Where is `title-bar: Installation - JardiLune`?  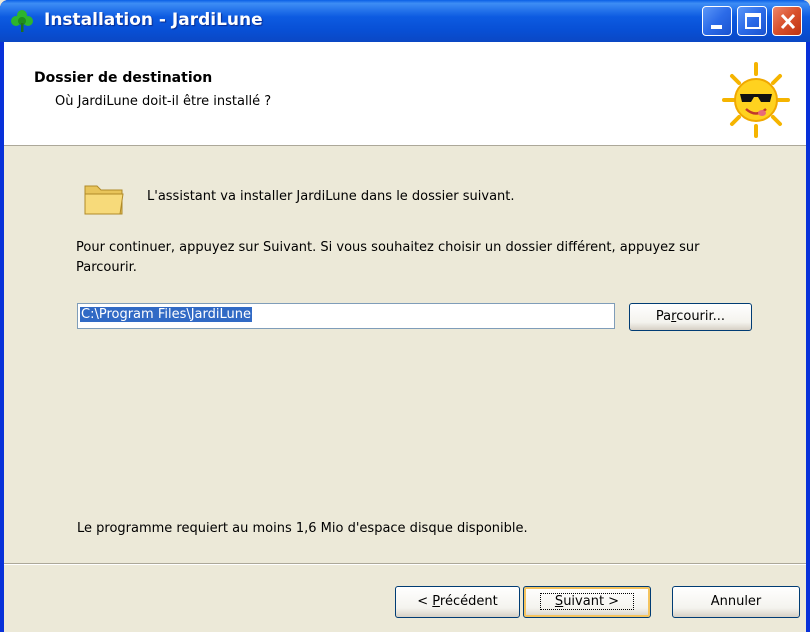
title-bar: Installation - JardiLune is located at coordinates (405, 21).